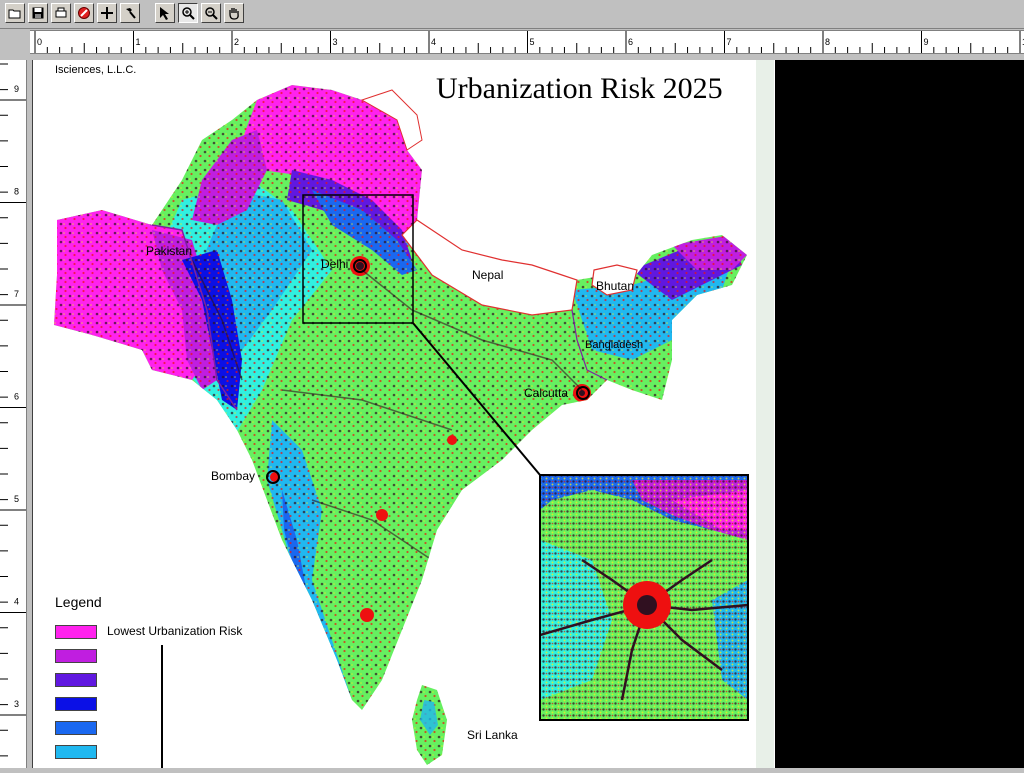 This screenshot has width=1024, height=773. I want to click on map-title: Urbanization Risk 2025, so click(579, 88).